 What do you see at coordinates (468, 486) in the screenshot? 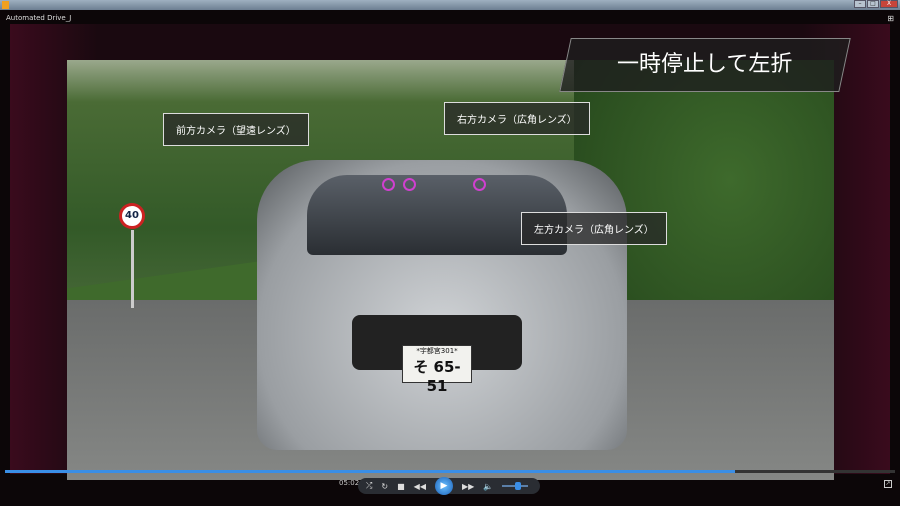
I see `next-icon: ▶▶` at bounding box center [468, 486].